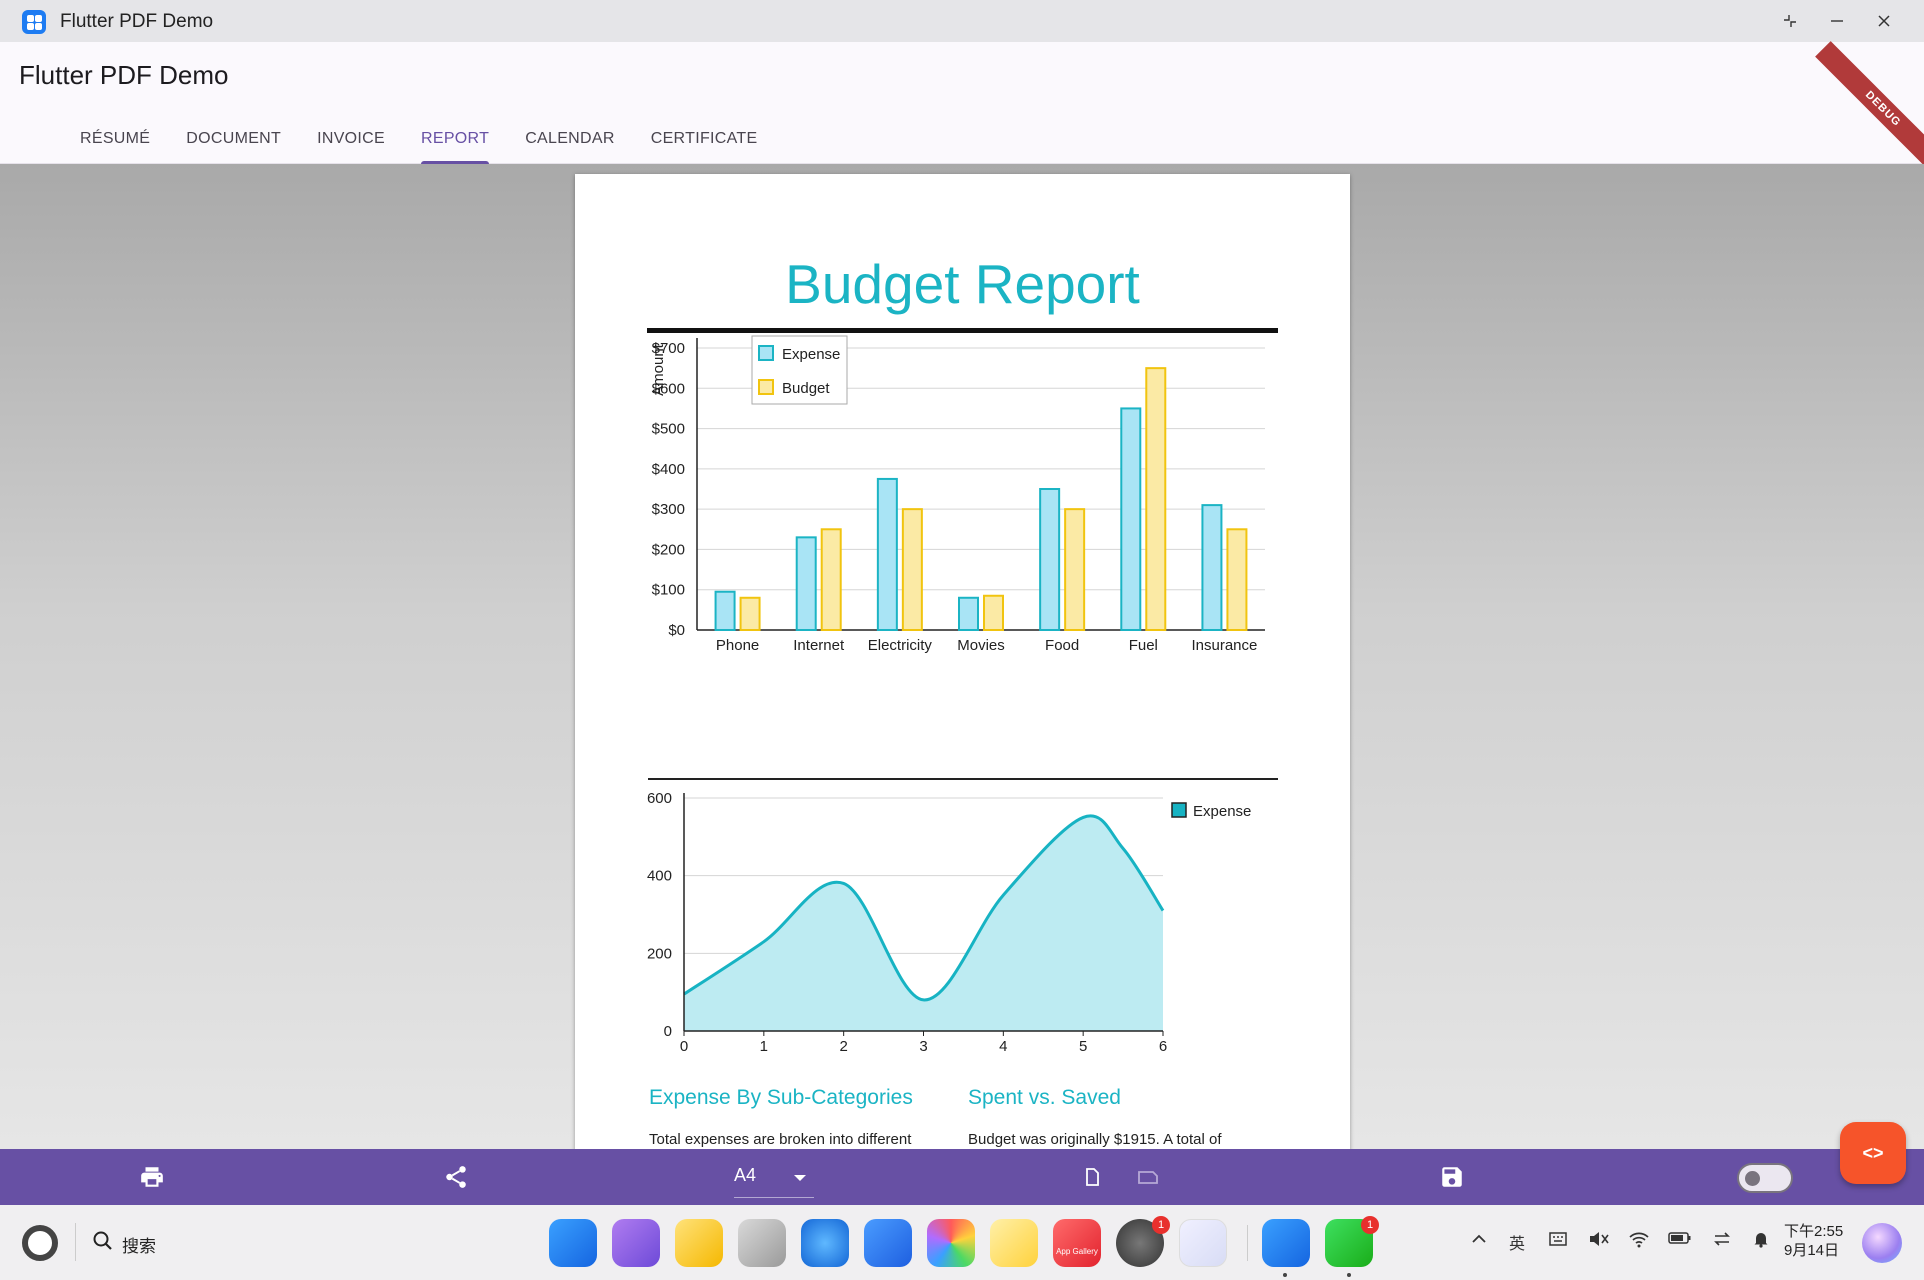  I want to click on gallery-app-icon, so click(951, 1243).